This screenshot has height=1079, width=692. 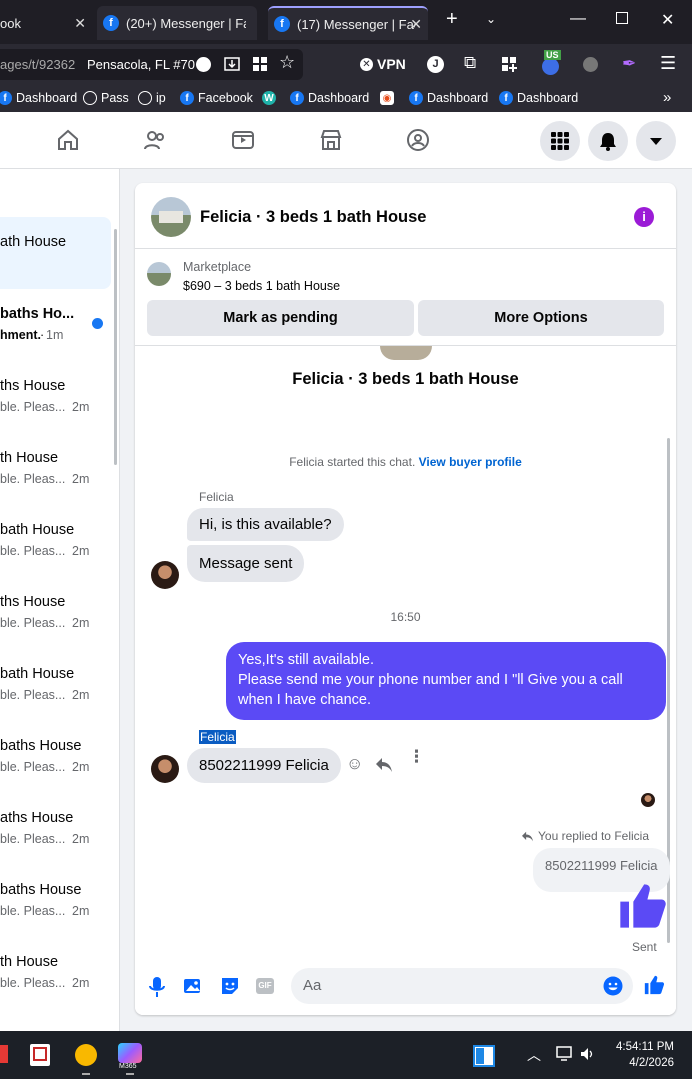 I want to click on sticker-icon, so click(x=230, y=986).